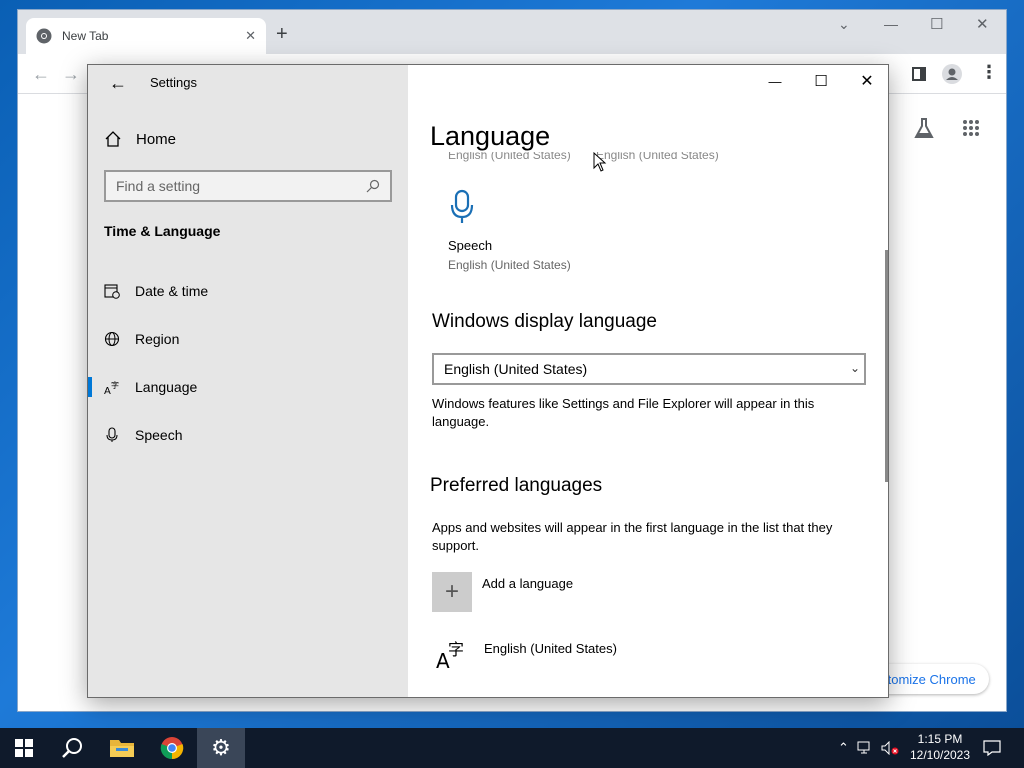 This screenshot has width=1024, height=768. I want to click on add-language-label: Add a language, so click(528, 583).